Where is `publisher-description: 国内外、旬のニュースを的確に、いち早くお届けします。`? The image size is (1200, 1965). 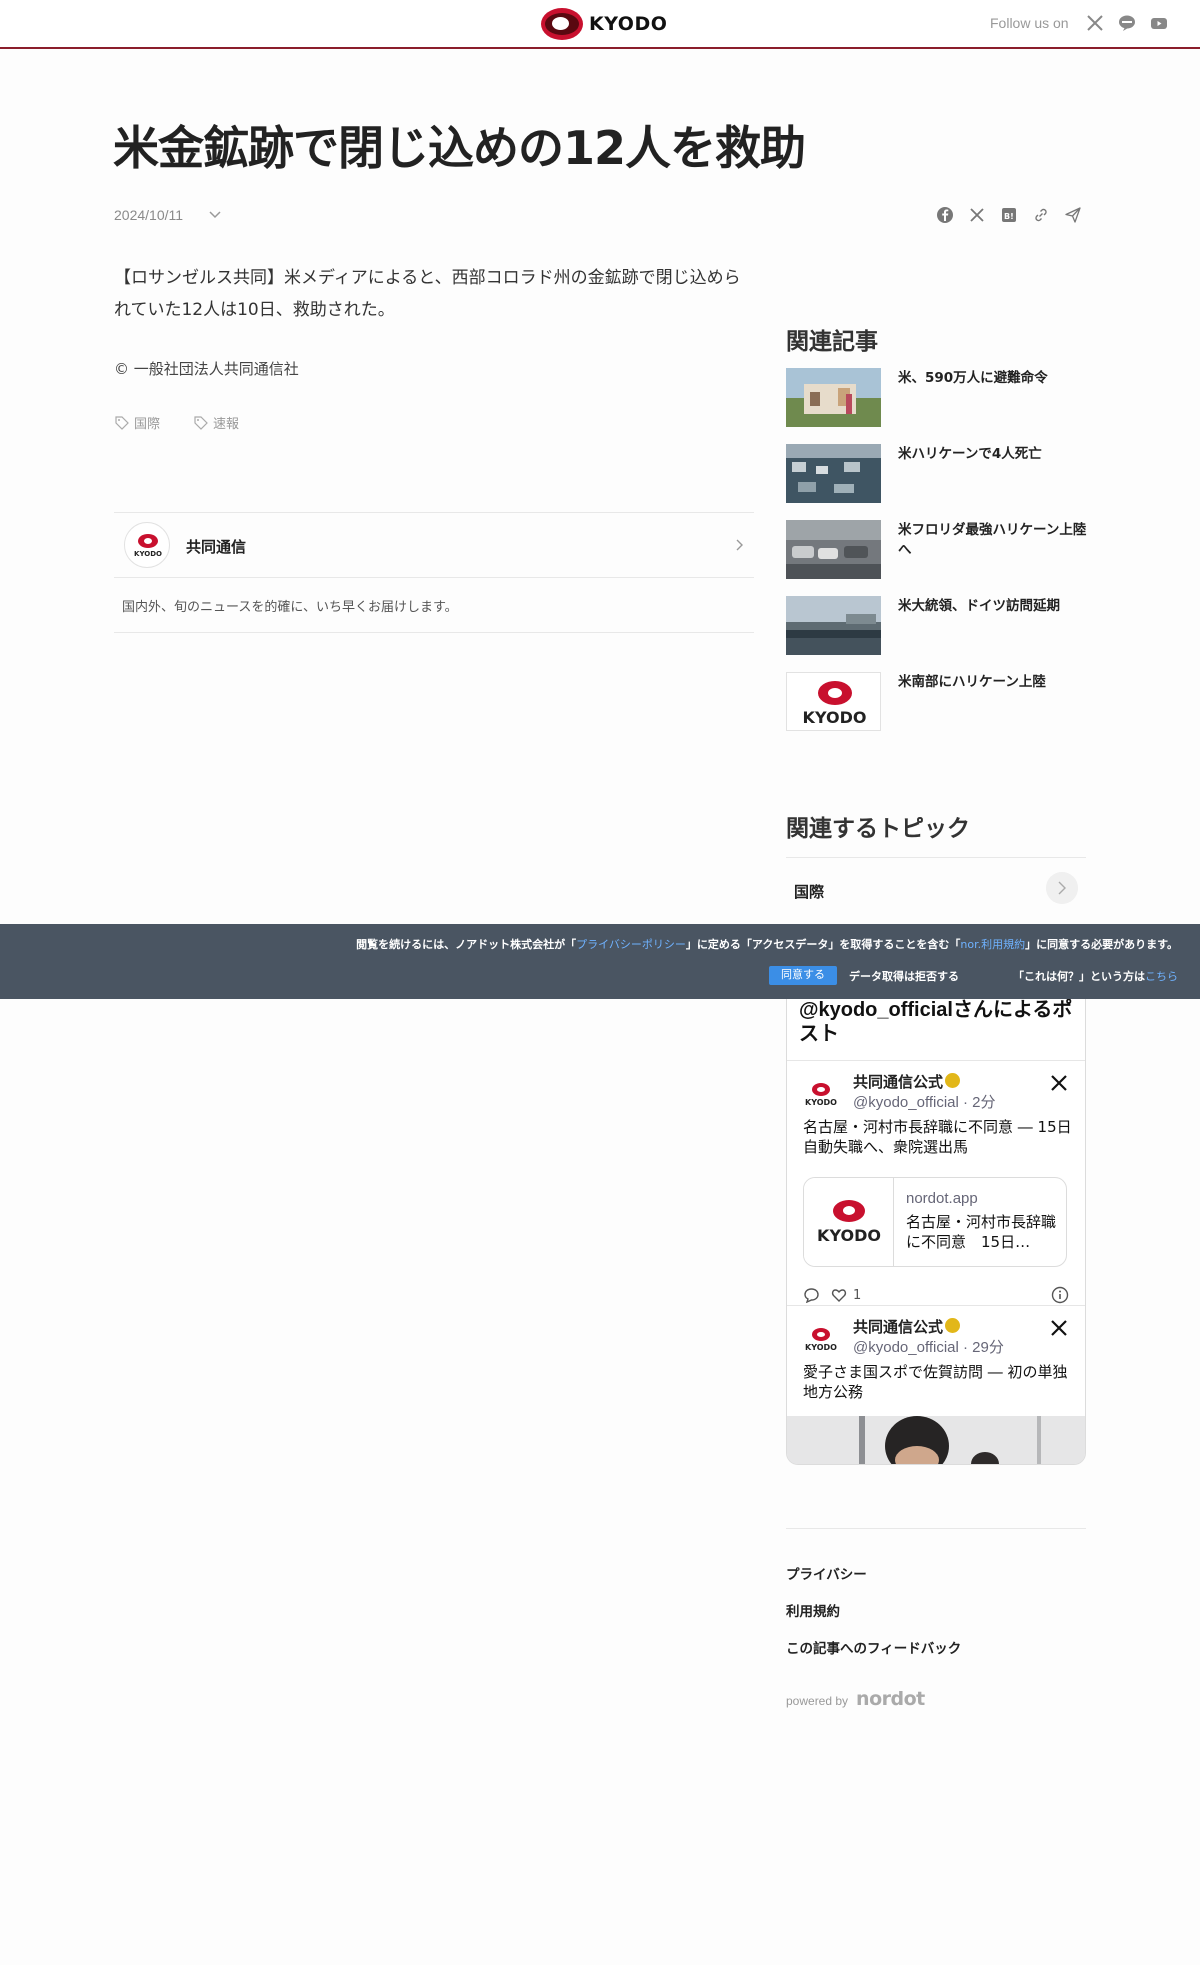
publisher-description: 国内外、旬のニュースを的確に、いち早くお届けします。 is located at coordinates (434, 605).